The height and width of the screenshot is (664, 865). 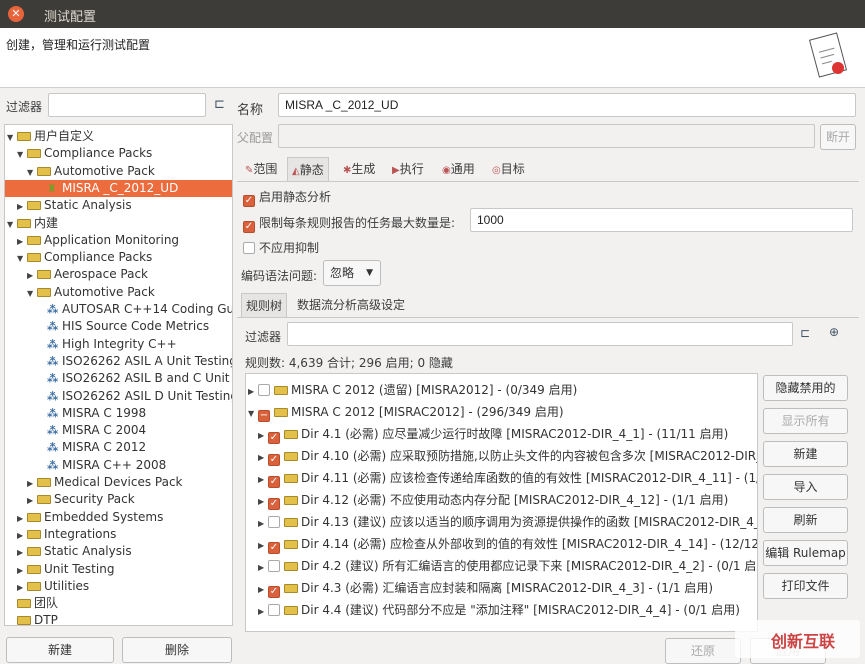 I want to click on no-suppress-checkbox: 不应用抑制, so click(x=281, y=247).